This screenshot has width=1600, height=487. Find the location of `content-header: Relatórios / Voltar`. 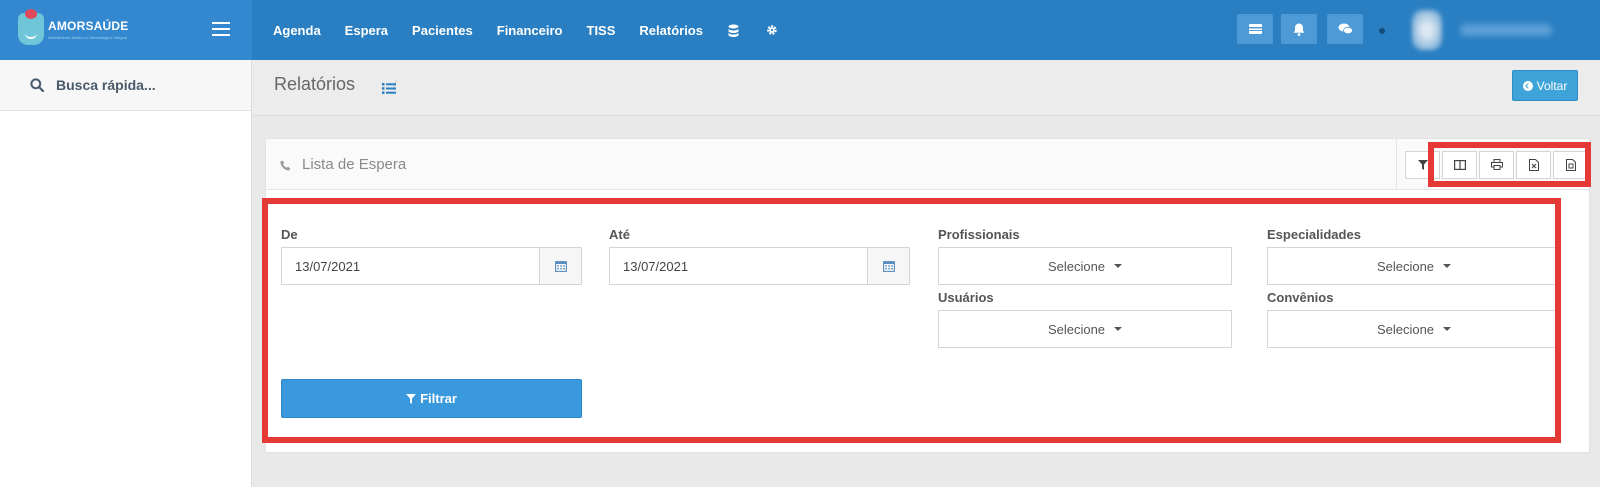

content-header: Relatórios / Voltar is located at coordinates (926, 88).